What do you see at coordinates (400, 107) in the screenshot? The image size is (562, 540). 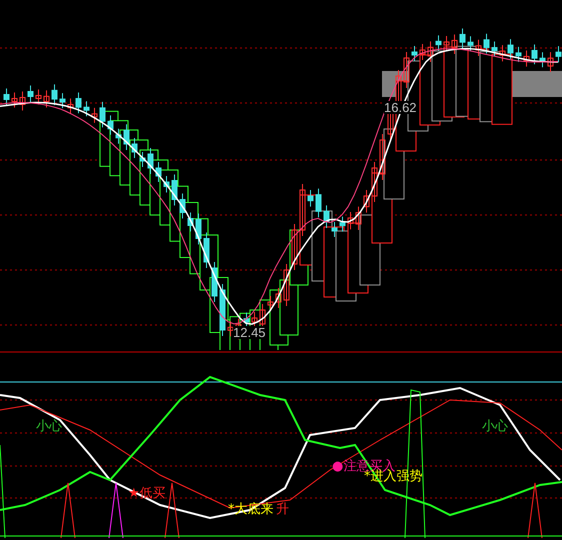 I see `price-high-label: 16.62` at bounding box center [400, 107].